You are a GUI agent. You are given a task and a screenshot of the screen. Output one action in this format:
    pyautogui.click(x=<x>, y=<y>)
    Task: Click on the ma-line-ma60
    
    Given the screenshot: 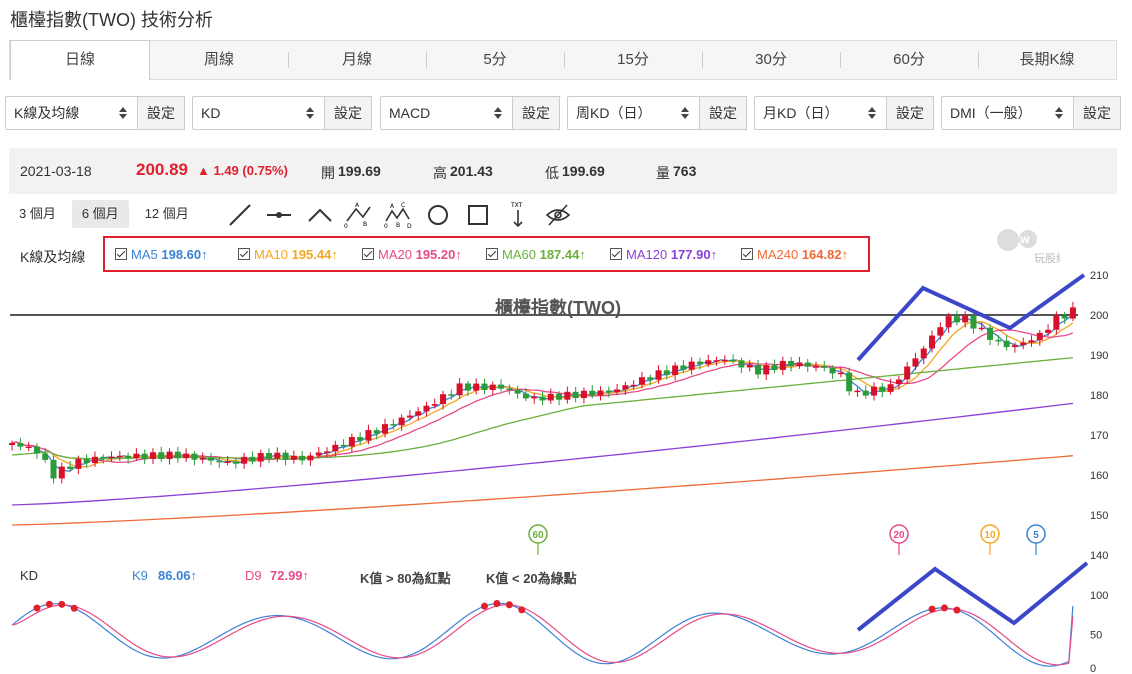 What is the action you would take?
    pyautogui.click(x=542, y=408)
    